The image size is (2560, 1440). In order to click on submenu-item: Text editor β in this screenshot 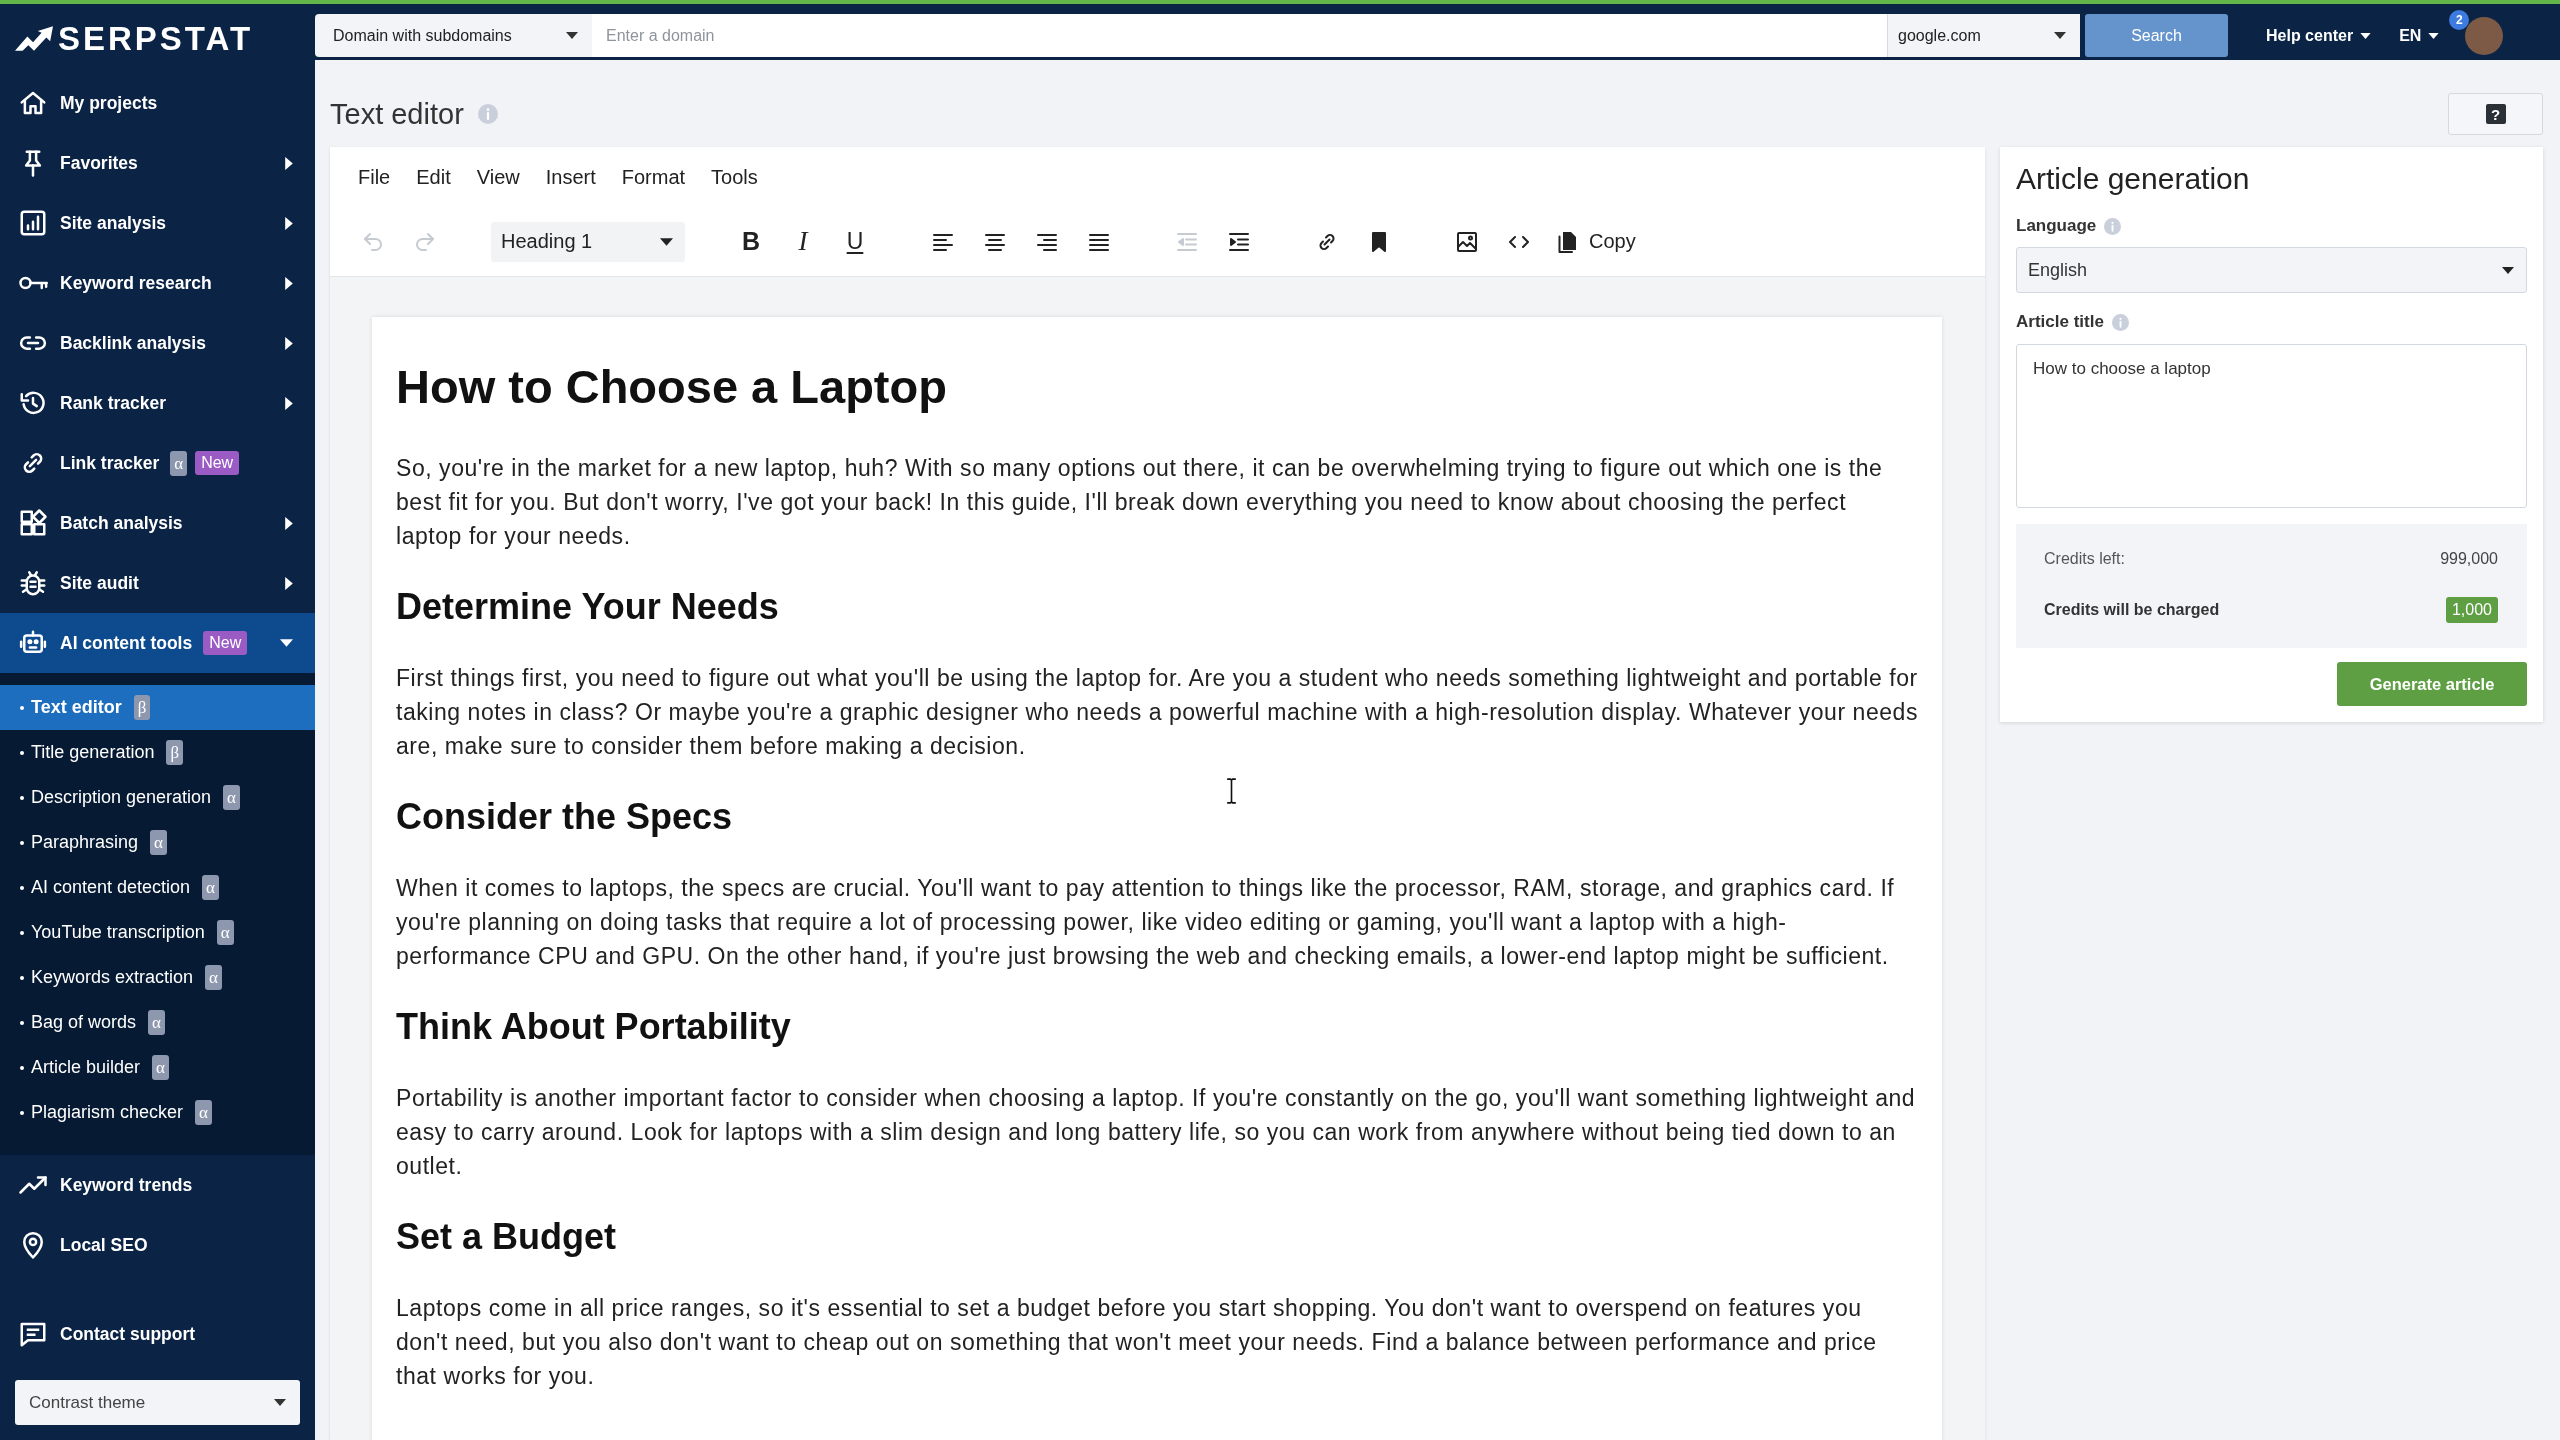, I will do `click(157, 707)`.